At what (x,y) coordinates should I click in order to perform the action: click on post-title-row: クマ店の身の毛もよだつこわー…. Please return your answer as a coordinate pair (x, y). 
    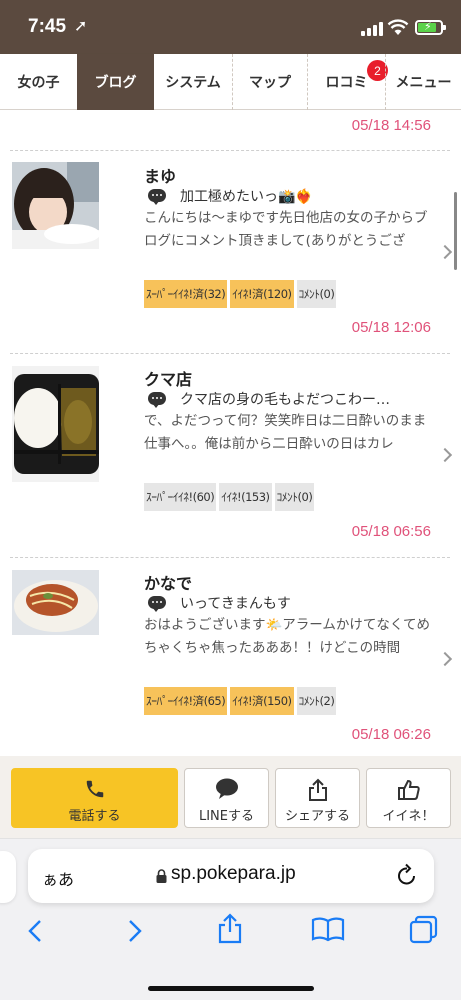
    Looking at the image, I should click on (269, 399).